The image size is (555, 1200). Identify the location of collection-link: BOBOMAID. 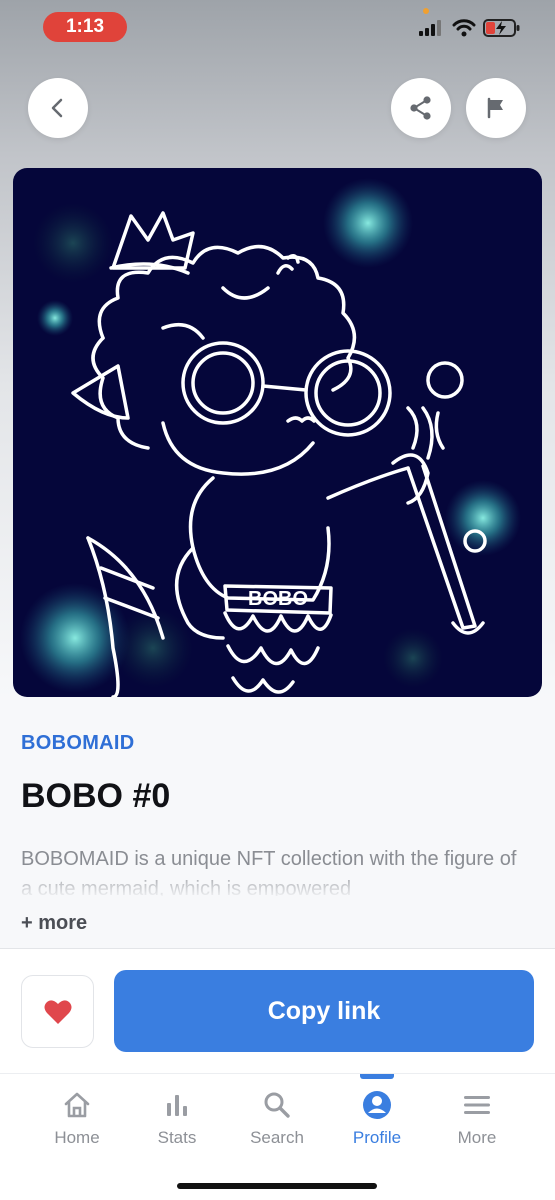
(78, 743).